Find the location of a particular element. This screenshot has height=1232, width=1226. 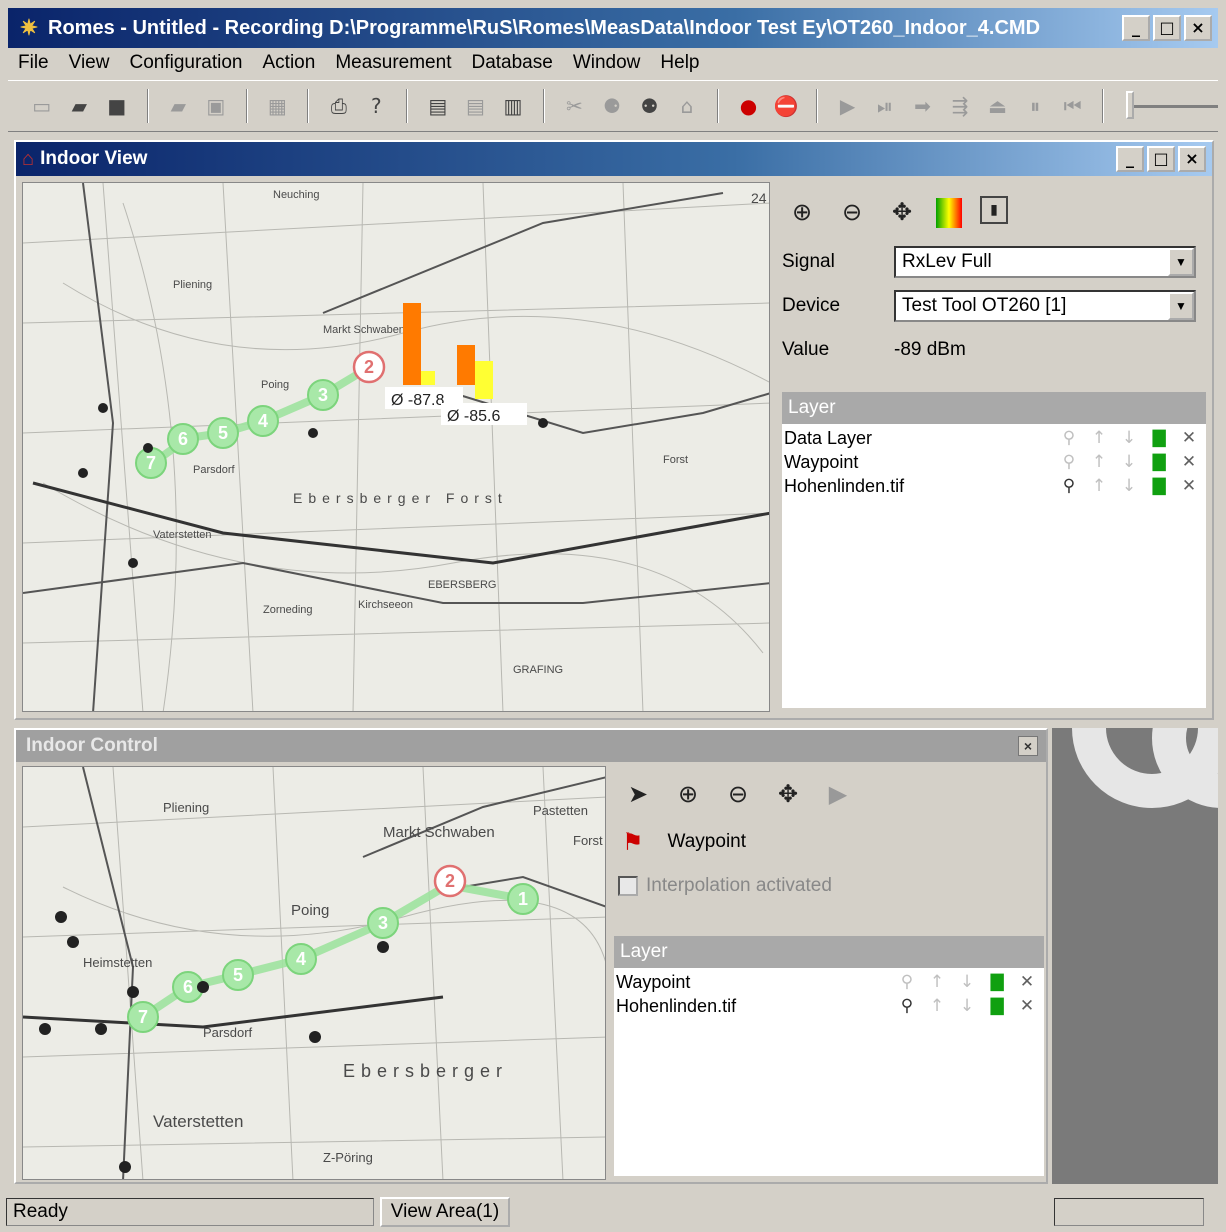

close-button: × is located at coordinates (1198, 28).